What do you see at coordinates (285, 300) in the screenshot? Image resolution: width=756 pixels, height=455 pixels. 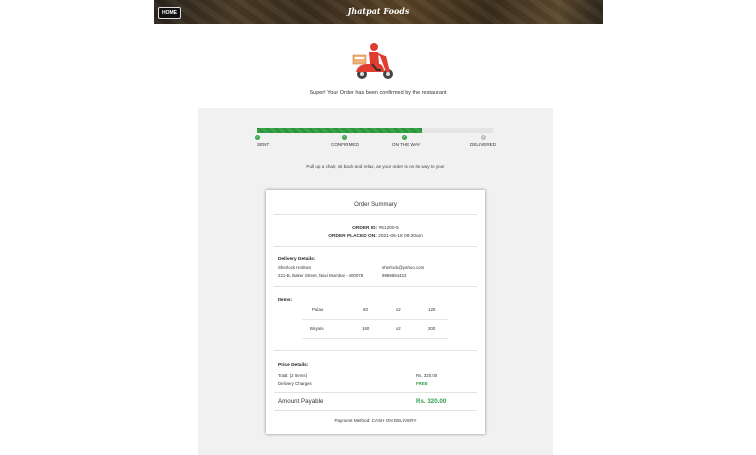 I see `items-heading: Items:` at bounding box center [285, 300].